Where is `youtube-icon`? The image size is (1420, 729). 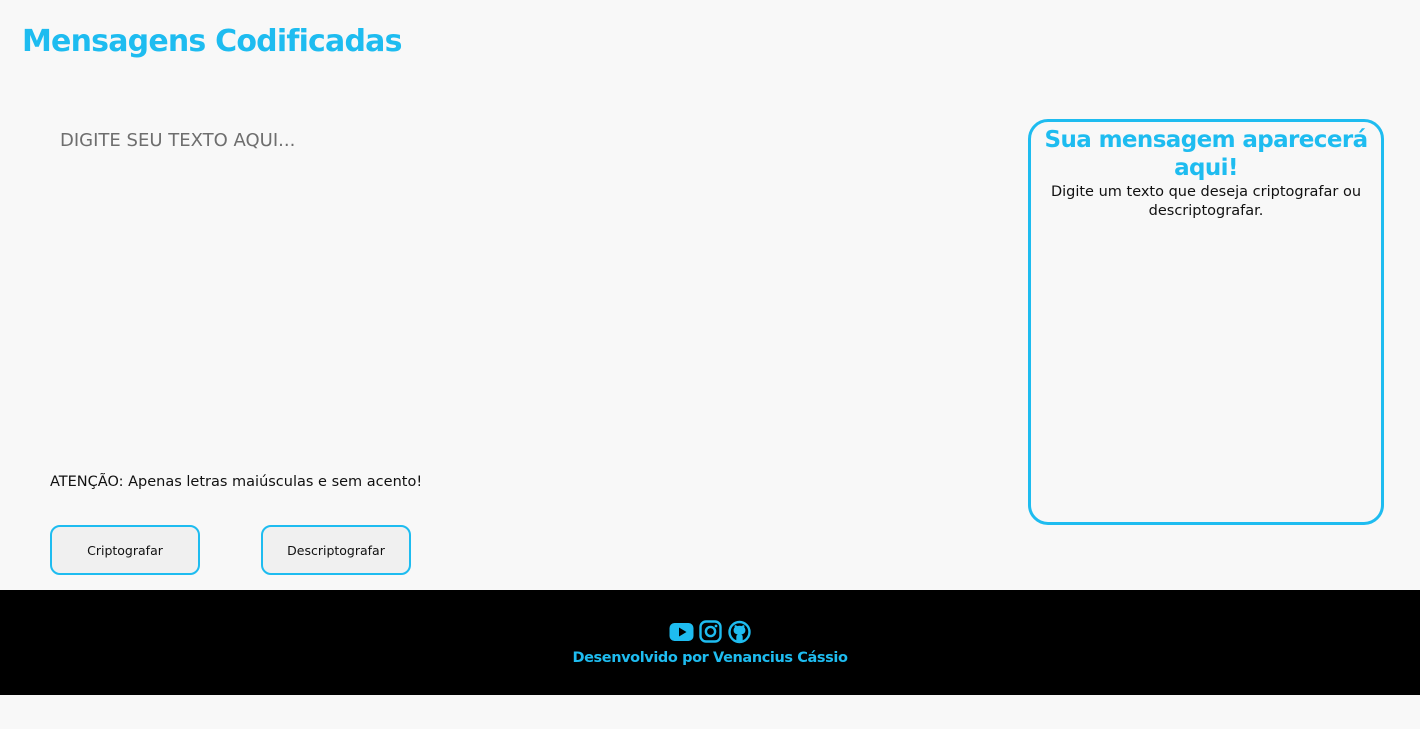
youtube-icon is located at coordinates (681, 632).